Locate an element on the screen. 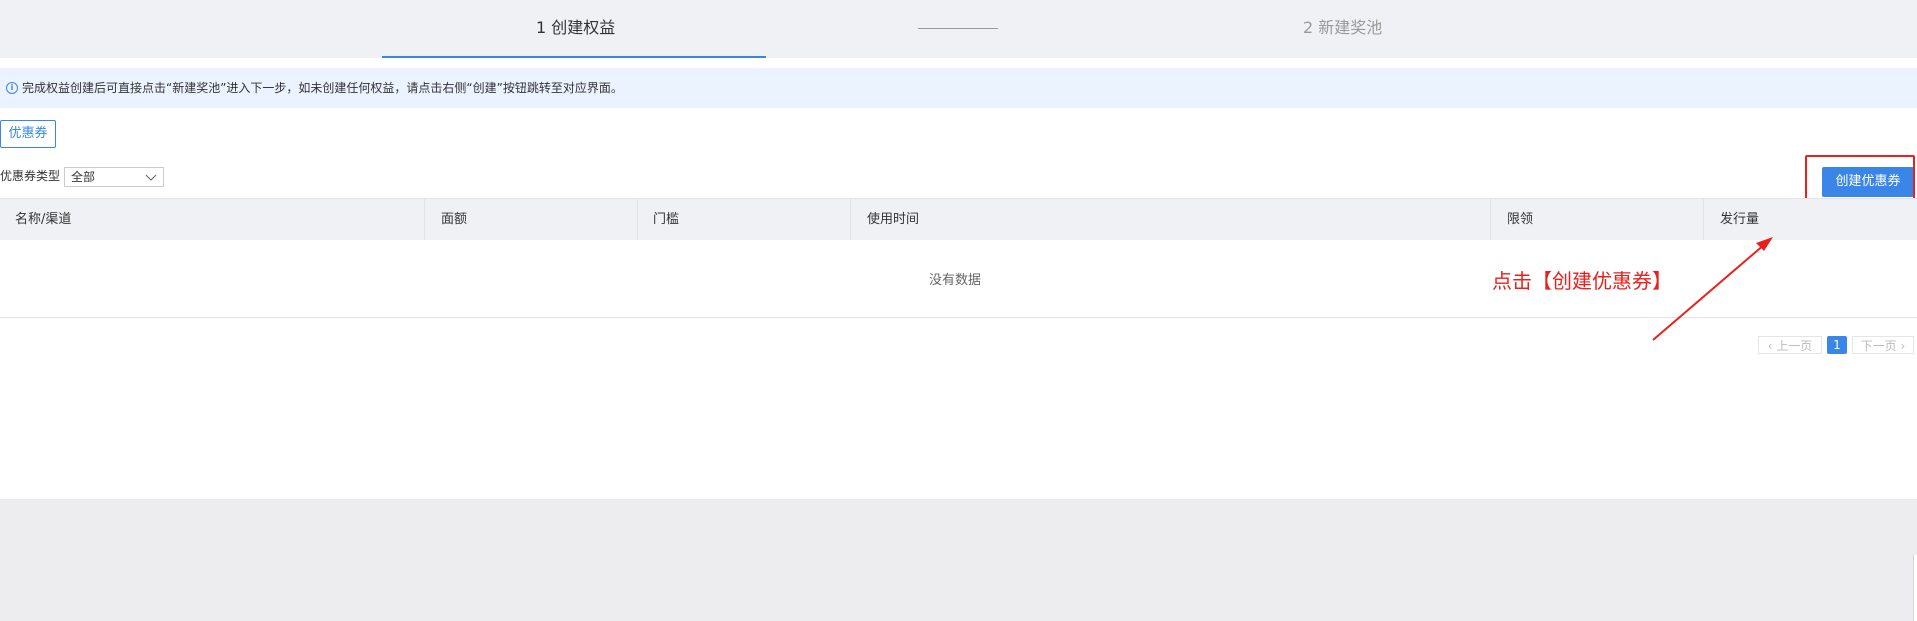 This screenshot has width=1917, height=621. page-number-current: 1 is located at coordinates (1837, 345).